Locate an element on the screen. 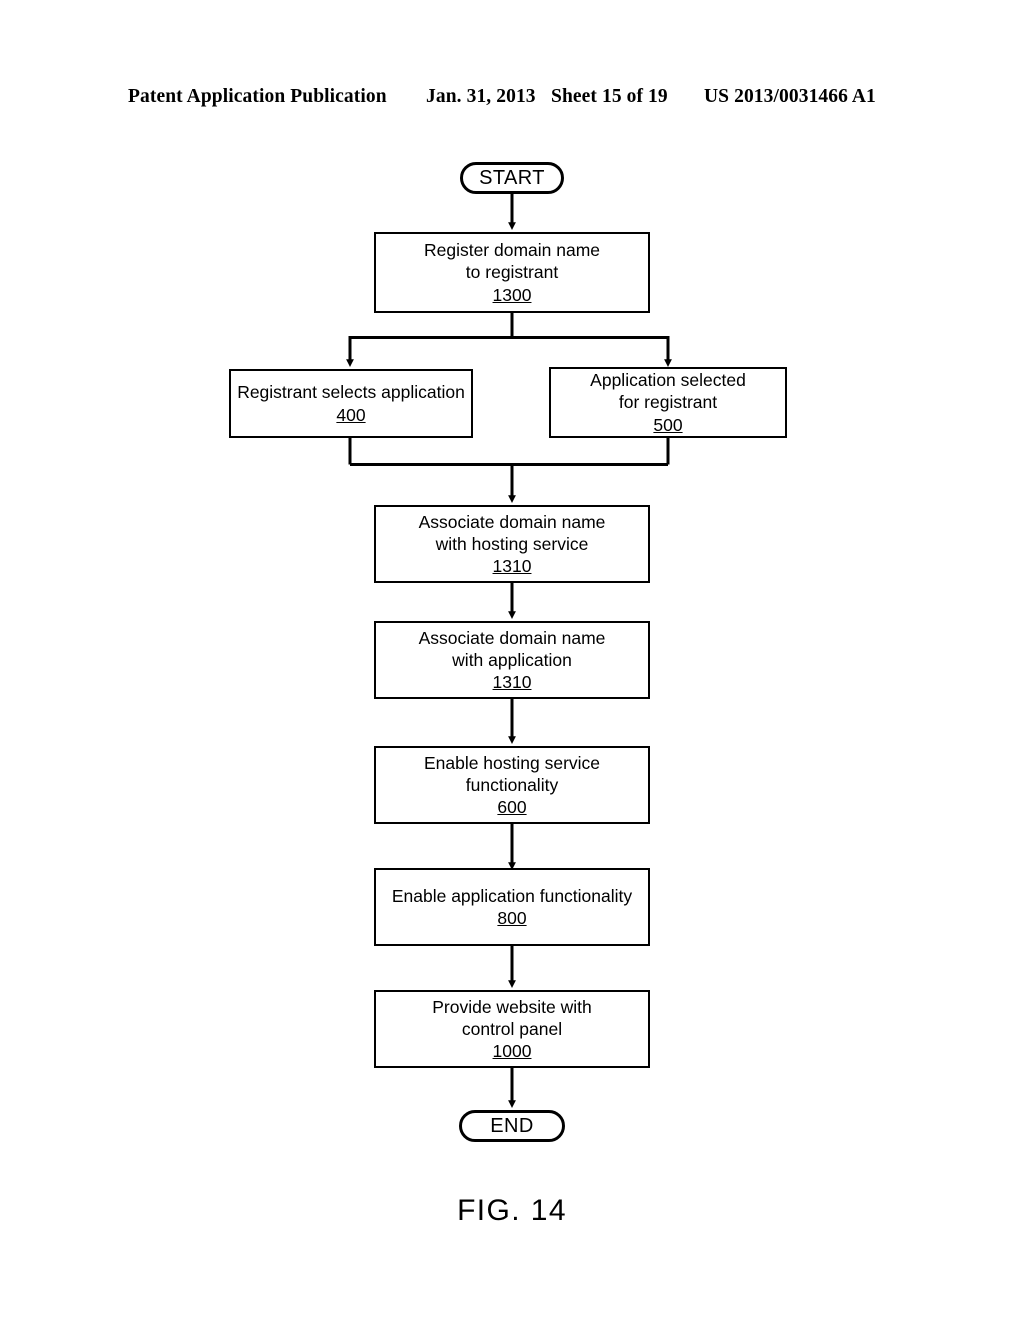 The width and height of the screenshot is (1024, 1320). flow-node-associate-application-line-1: Associate domain name is located at coordinates (512, 637).